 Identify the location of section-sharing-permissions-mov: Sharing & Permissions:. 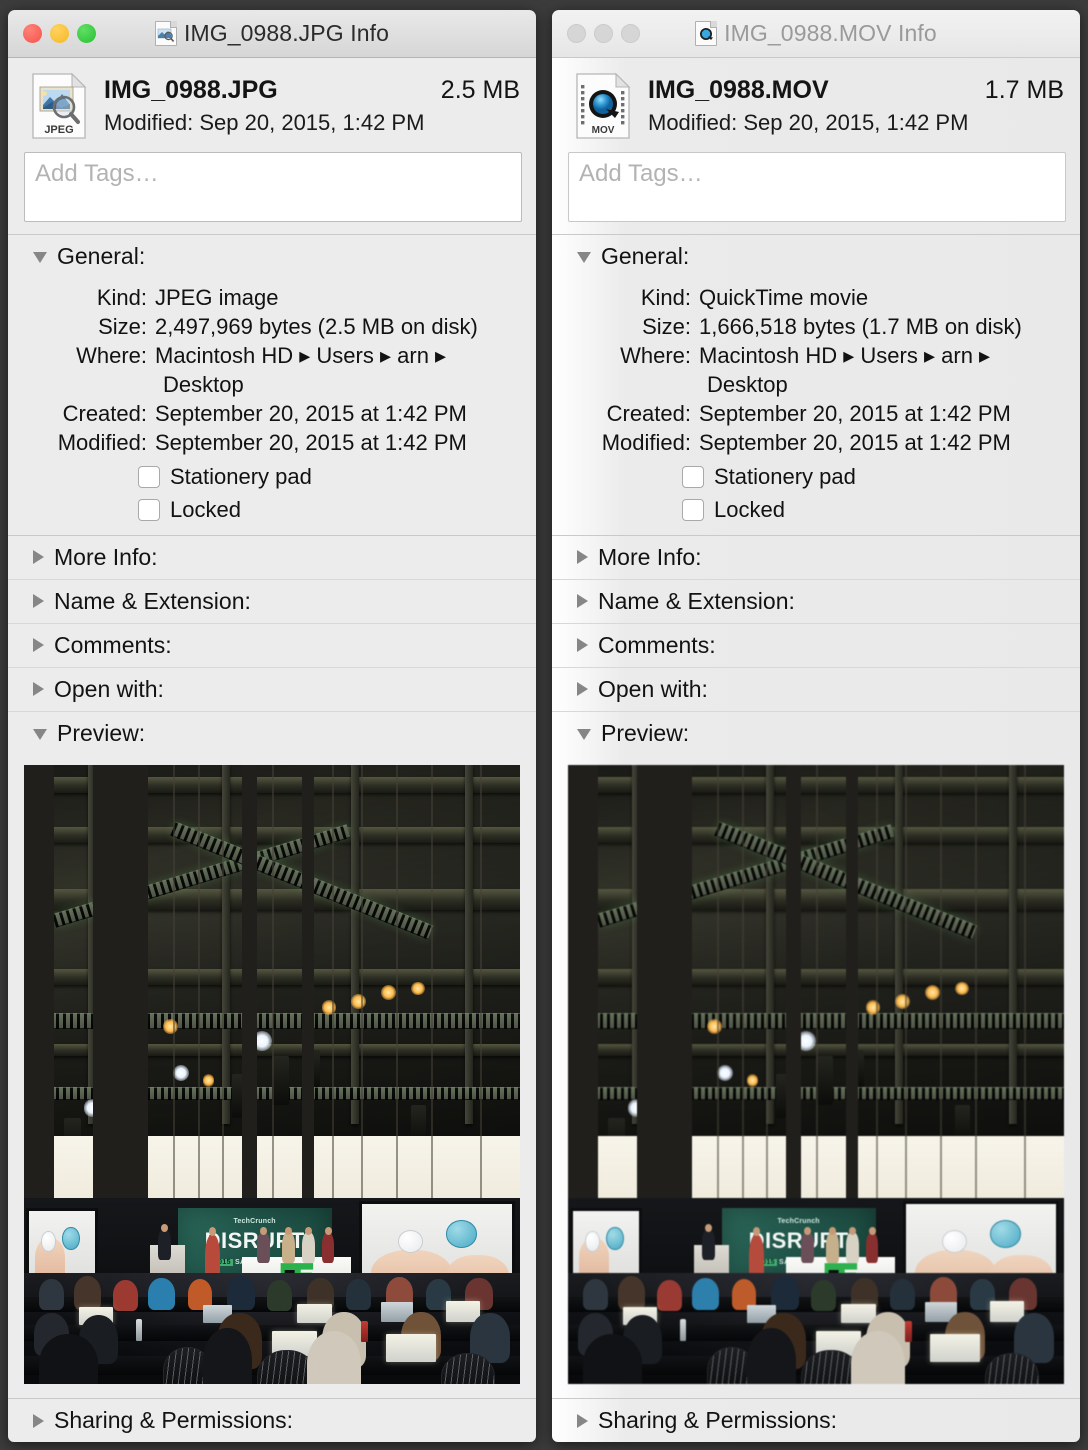
(816, 1420).